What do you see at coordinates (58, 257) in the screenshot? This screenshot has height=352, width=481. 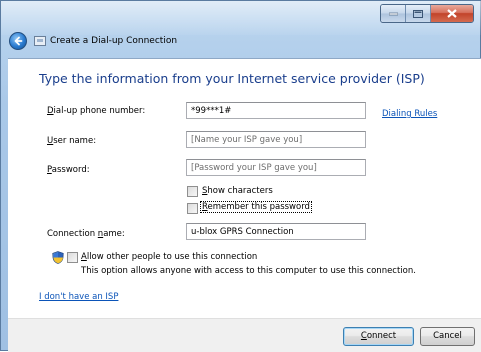 I see `uac-shield-icon` at bounding box center [58, 257].